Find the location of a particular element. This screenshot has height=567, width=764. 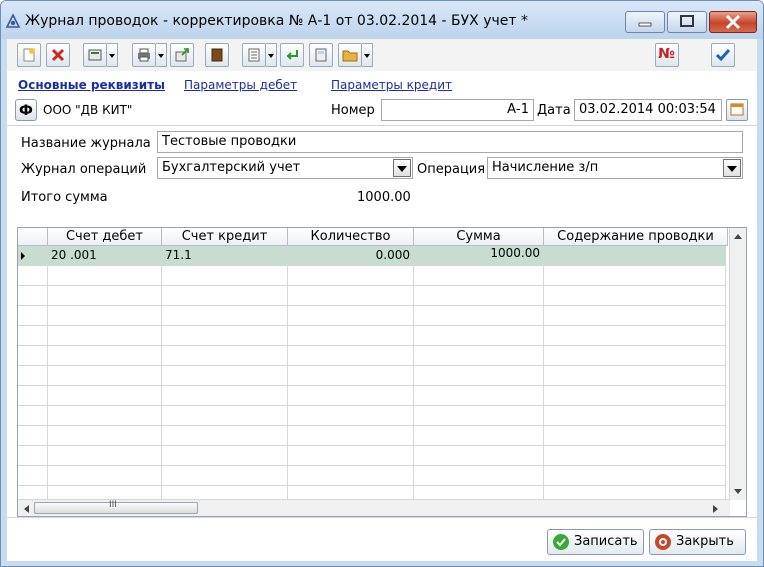

cell-quantity: 0.000 is located at coordinates (351, 255).